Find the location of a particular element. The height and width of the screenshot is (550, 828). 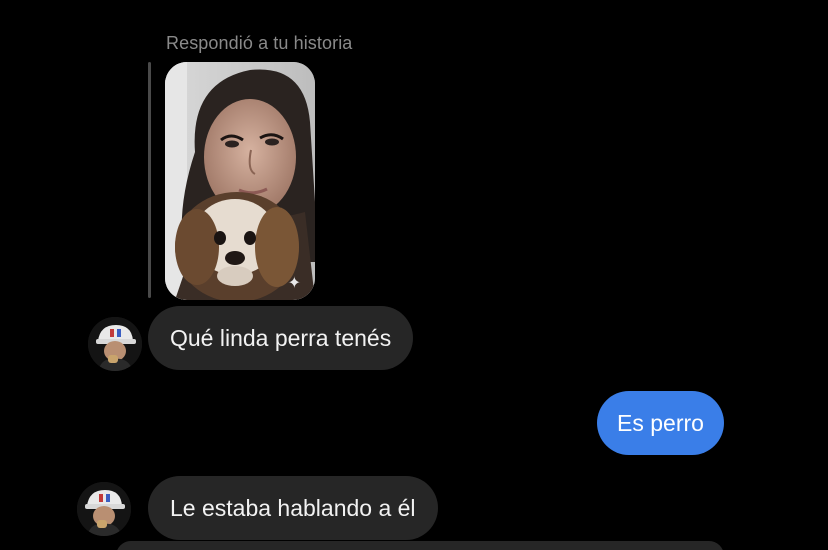

message-bubble-incoming: Qué linda perra tenés is located at coordinates (281, 338).